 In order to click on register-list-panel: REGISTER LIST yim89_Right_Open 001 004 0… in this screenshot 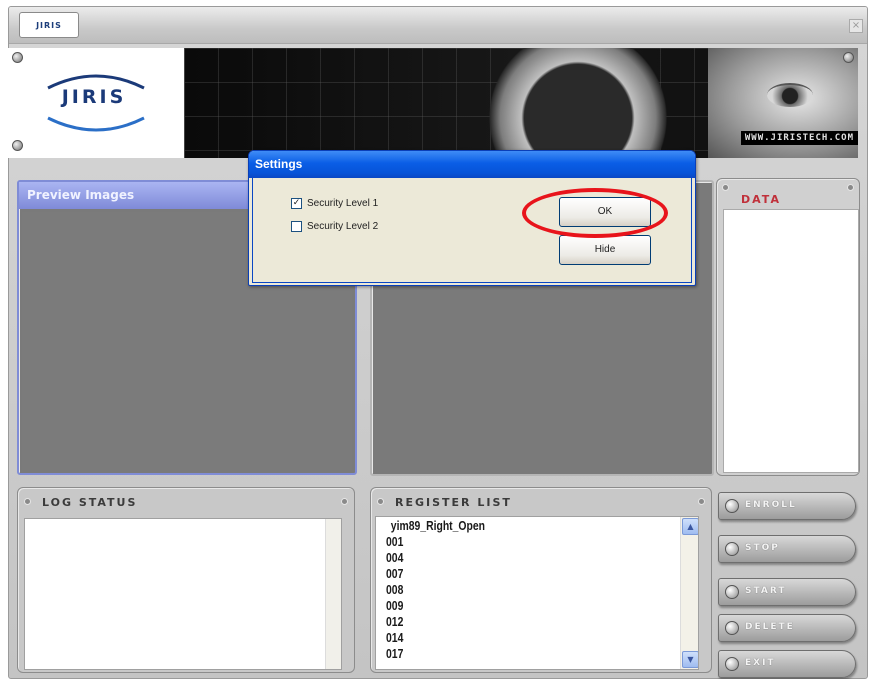, I will do `click(541, 580)`.